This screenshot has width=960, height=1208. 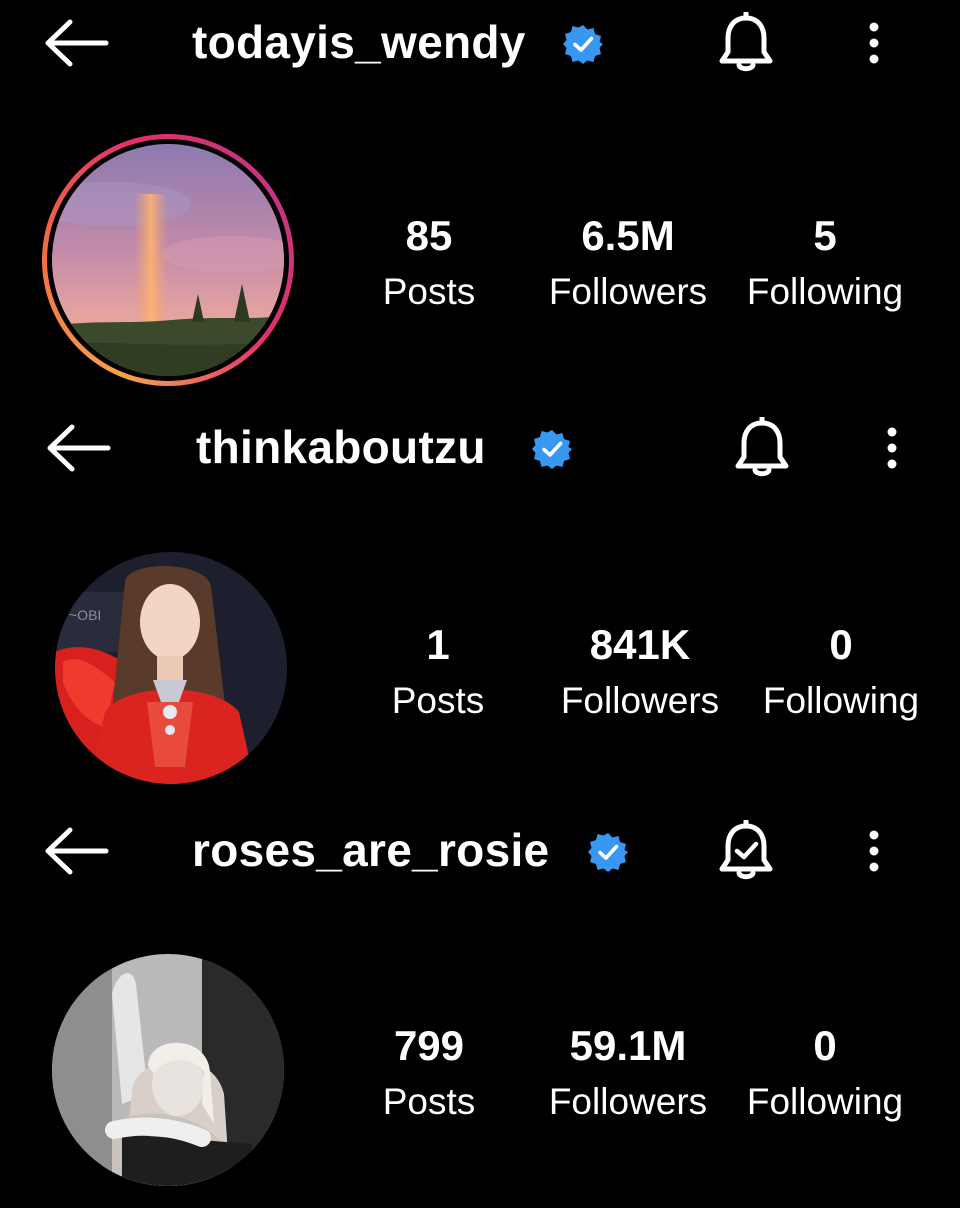 What do you see at coordinates (825, 264) in the screenshot?
I see `stat-following: 5 Following` at bounding box center [825, 264].